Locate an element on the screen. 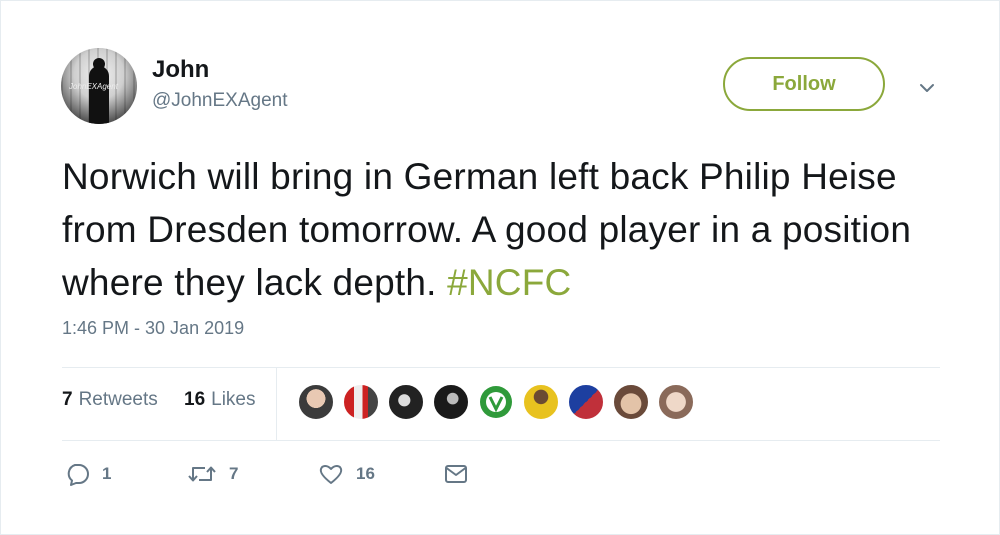  retweets-count: 7 is located at coordinates (67, 399).